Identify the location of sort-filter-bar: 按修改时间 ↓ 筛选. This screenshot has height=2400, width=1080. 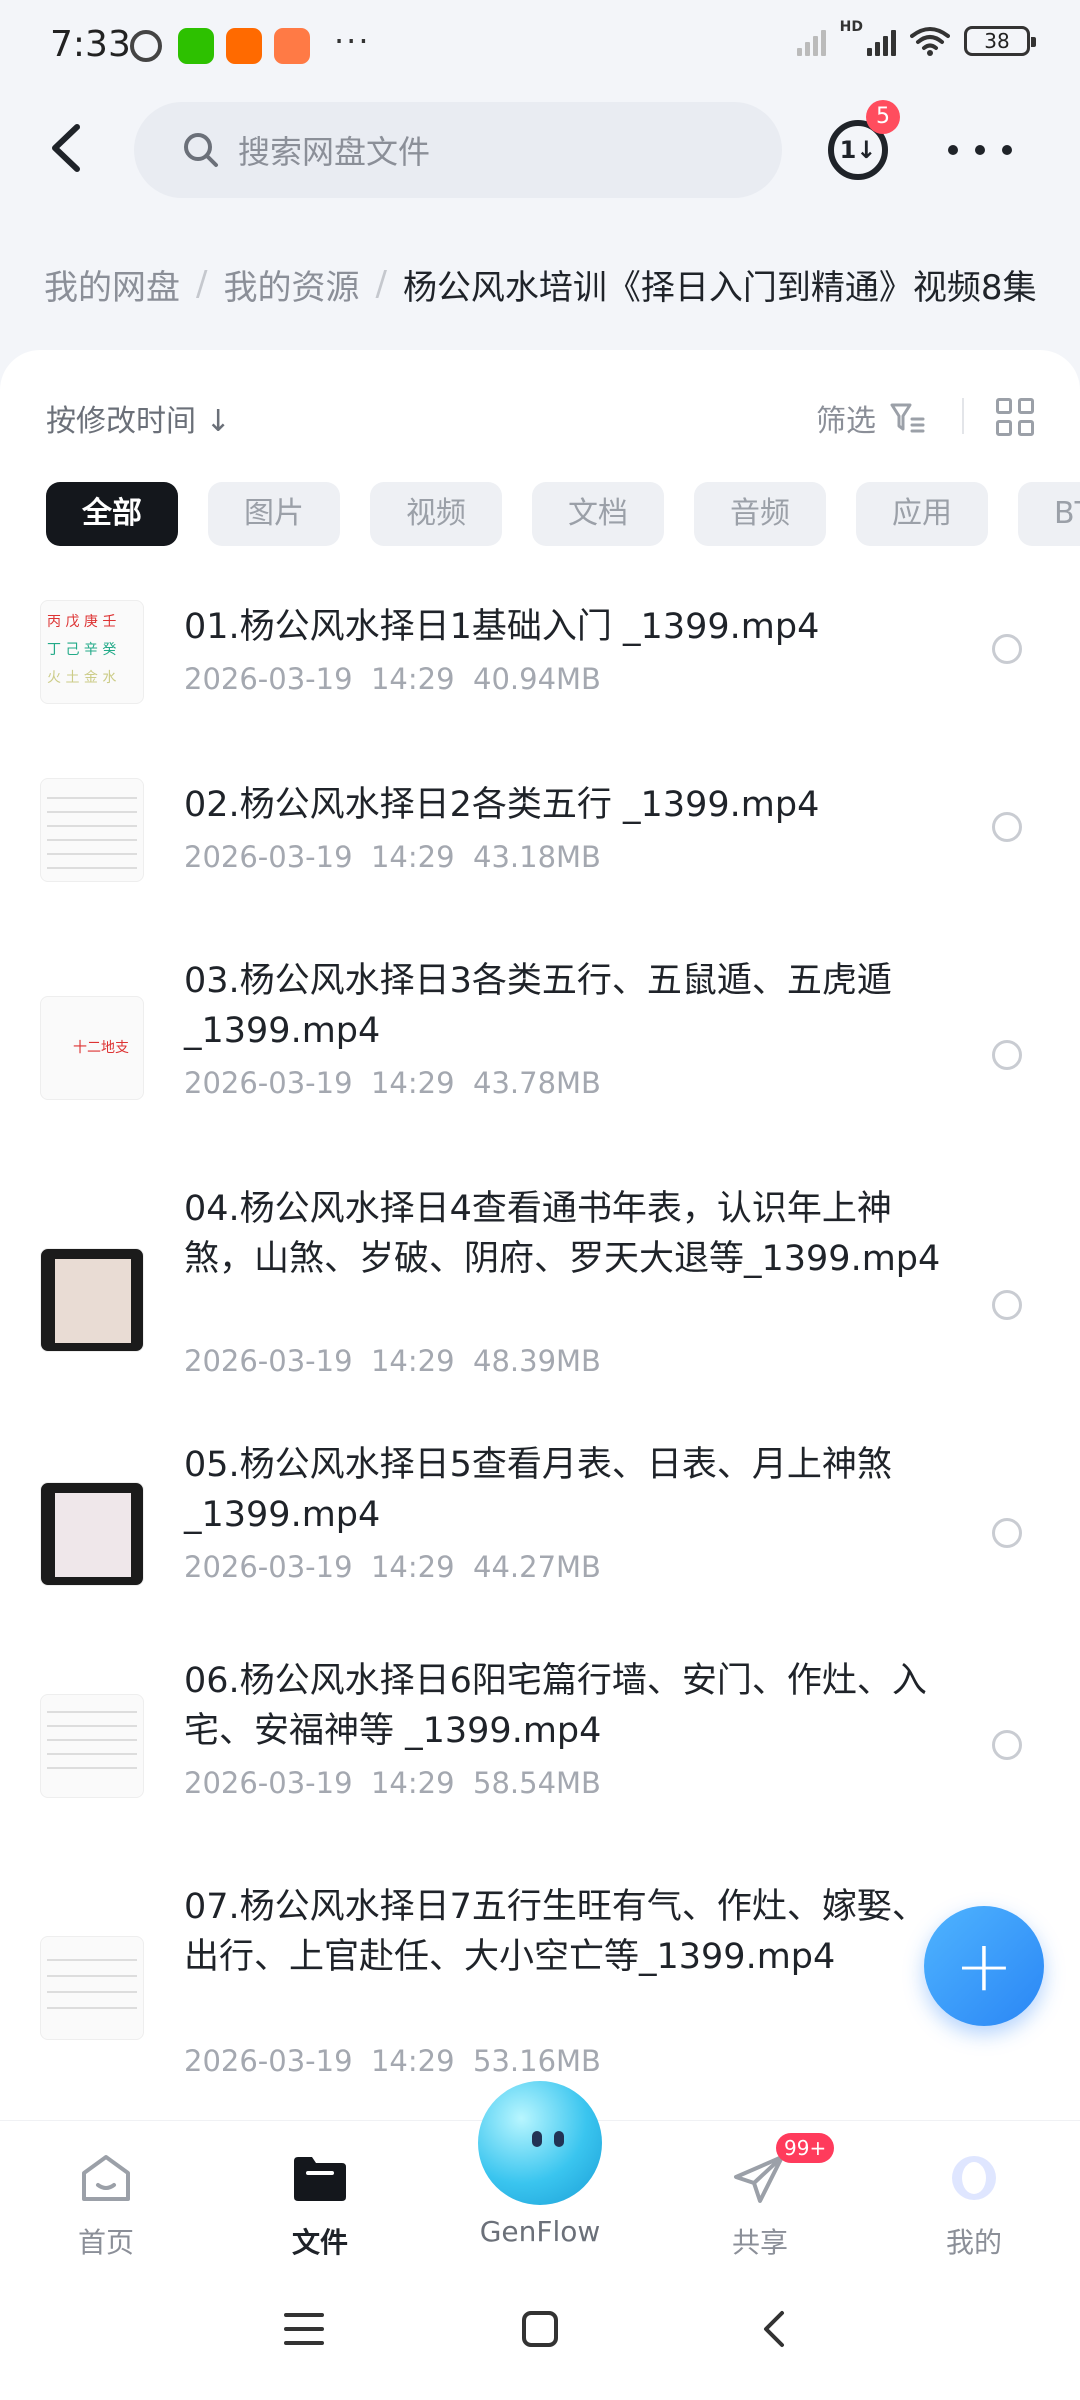
(540, 418).